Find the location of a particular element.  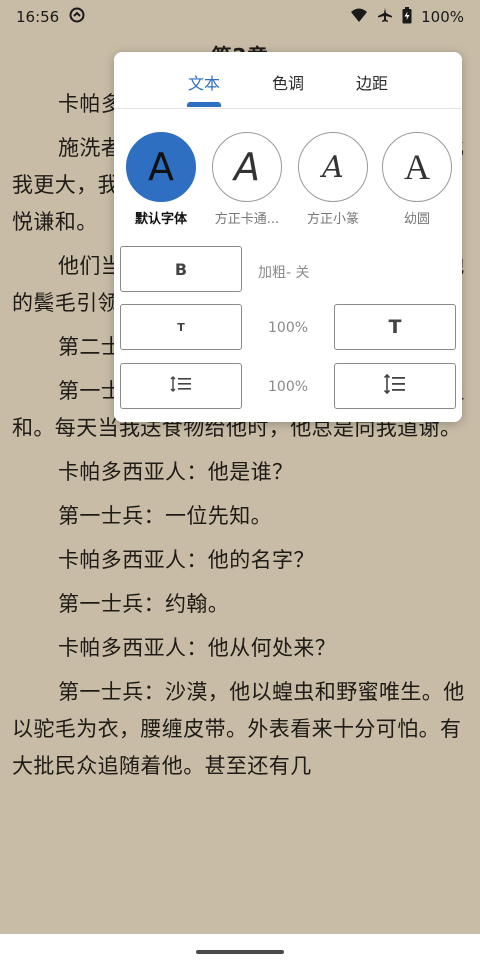

font-options: A 默认字体 A 方正卡通... A 方正小篆 A 幼圆 is located at coordinates (288, 182).